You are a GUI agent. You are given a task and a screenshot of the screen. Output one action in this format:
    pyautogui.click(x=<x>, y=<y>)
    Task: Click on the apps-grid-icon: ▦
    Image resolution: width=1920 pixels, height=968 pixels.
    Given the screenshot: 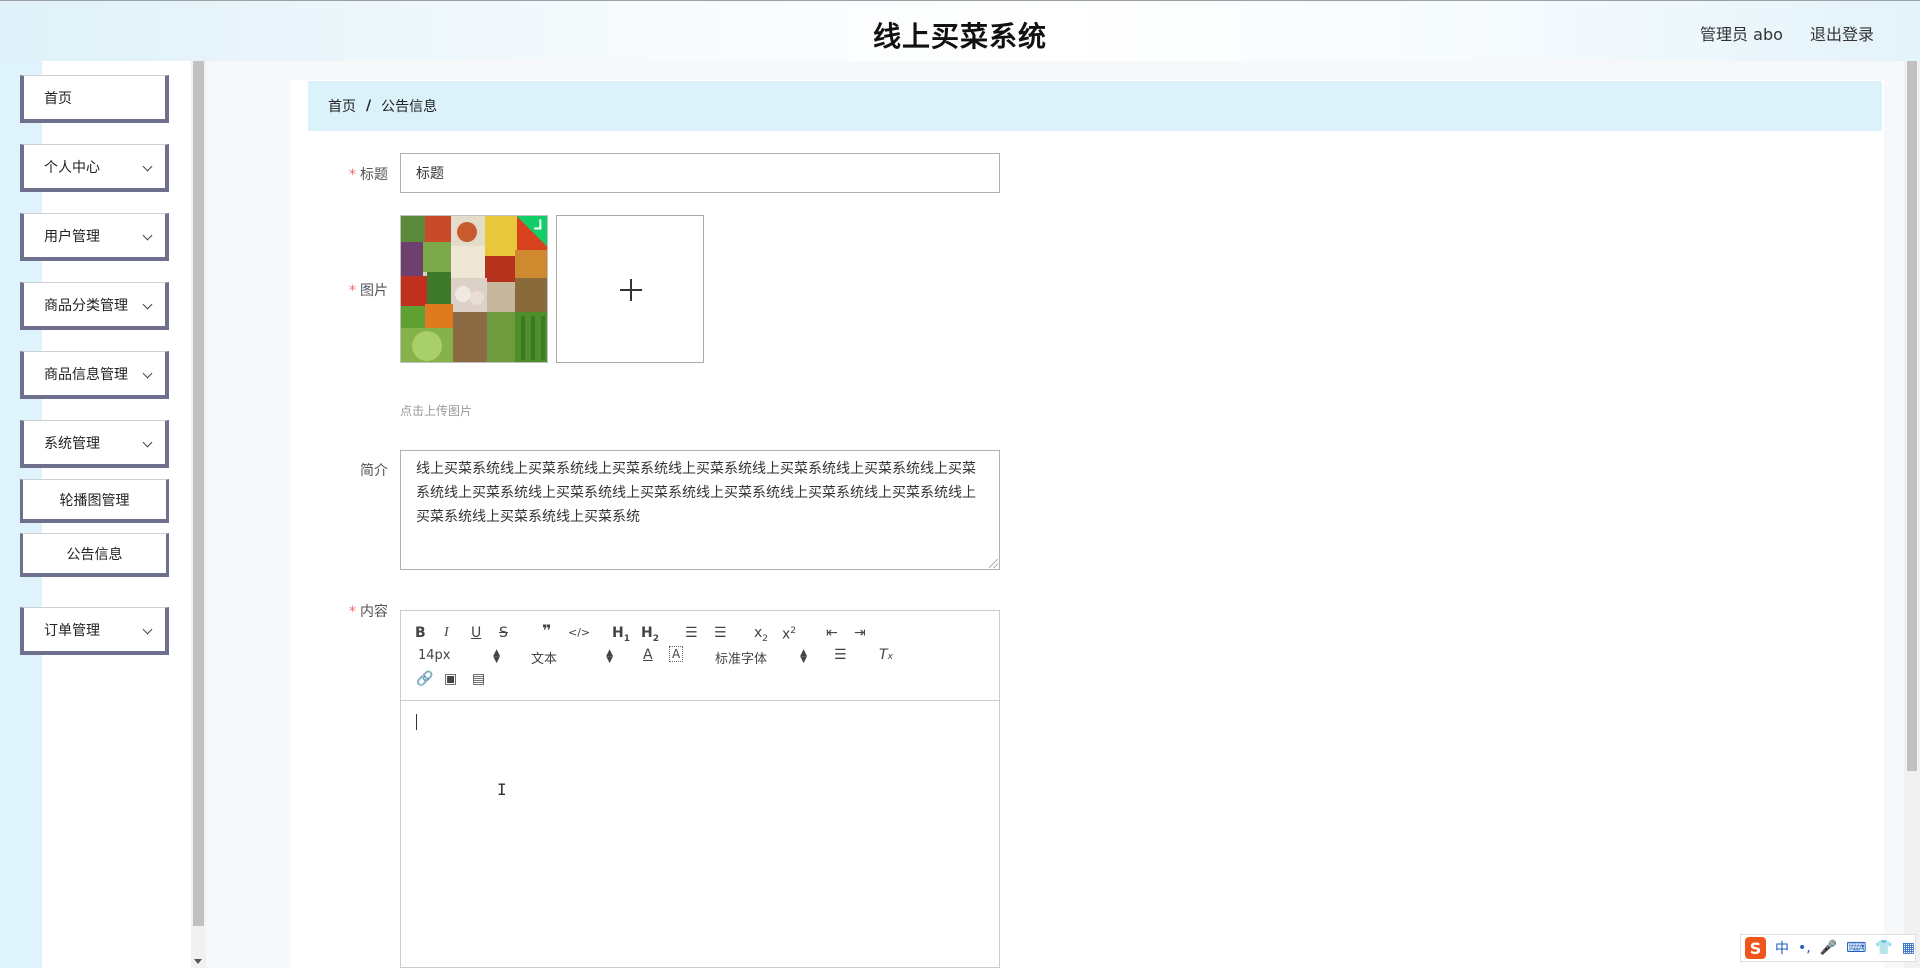 What is the action you would take?
    pyautogui.click(x=1908, y=948)
    